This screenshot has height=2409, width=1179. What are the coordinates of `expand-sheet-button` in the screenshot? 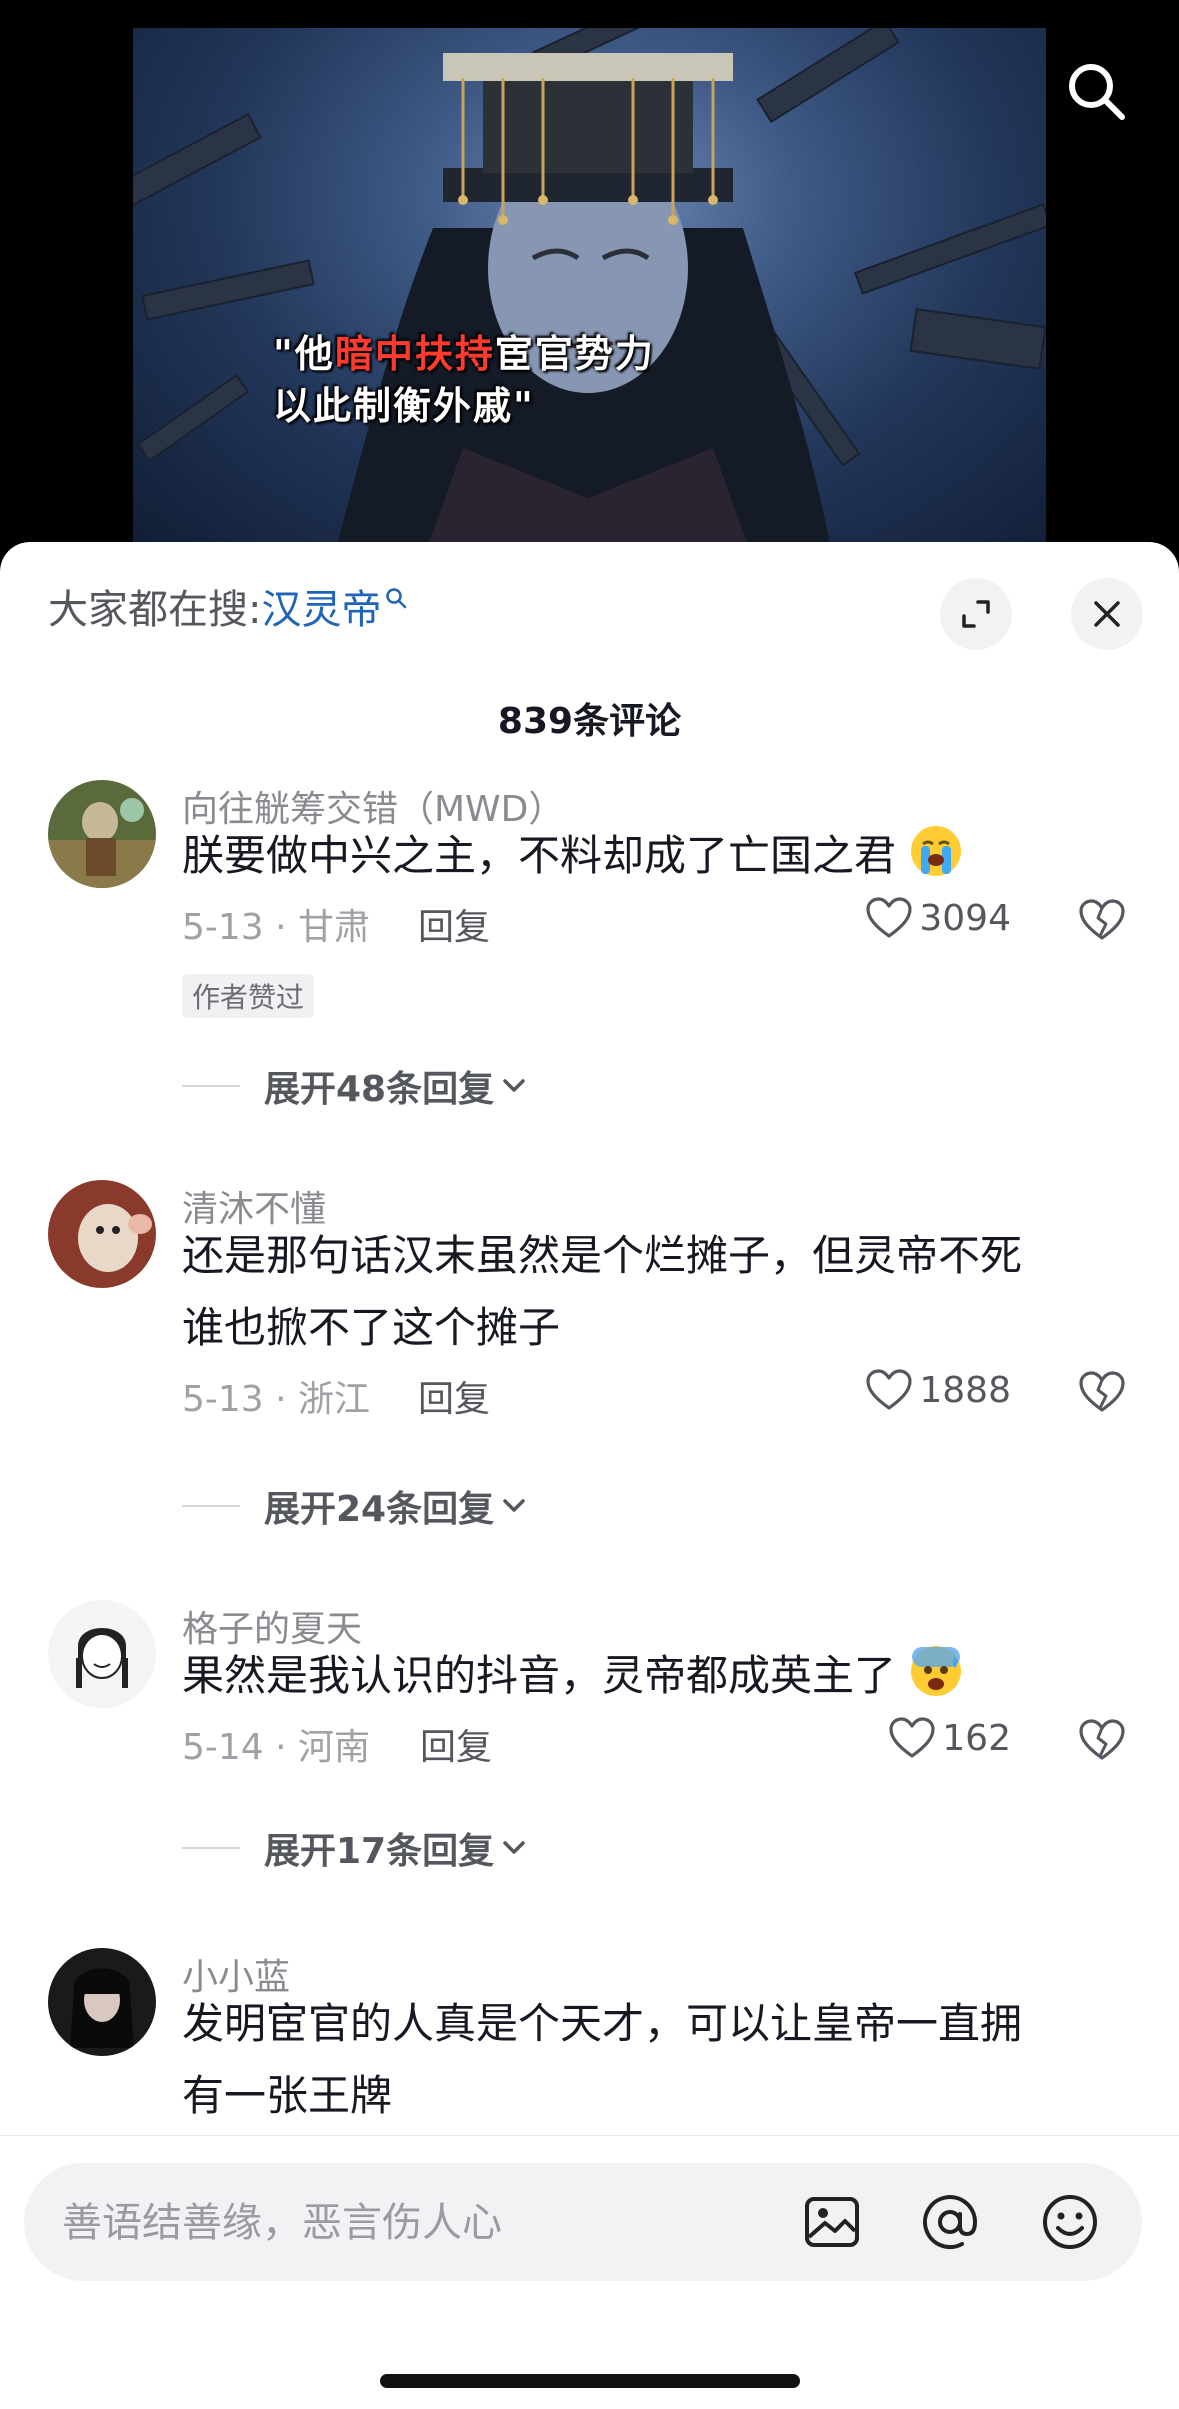 It's located at (976, 614).